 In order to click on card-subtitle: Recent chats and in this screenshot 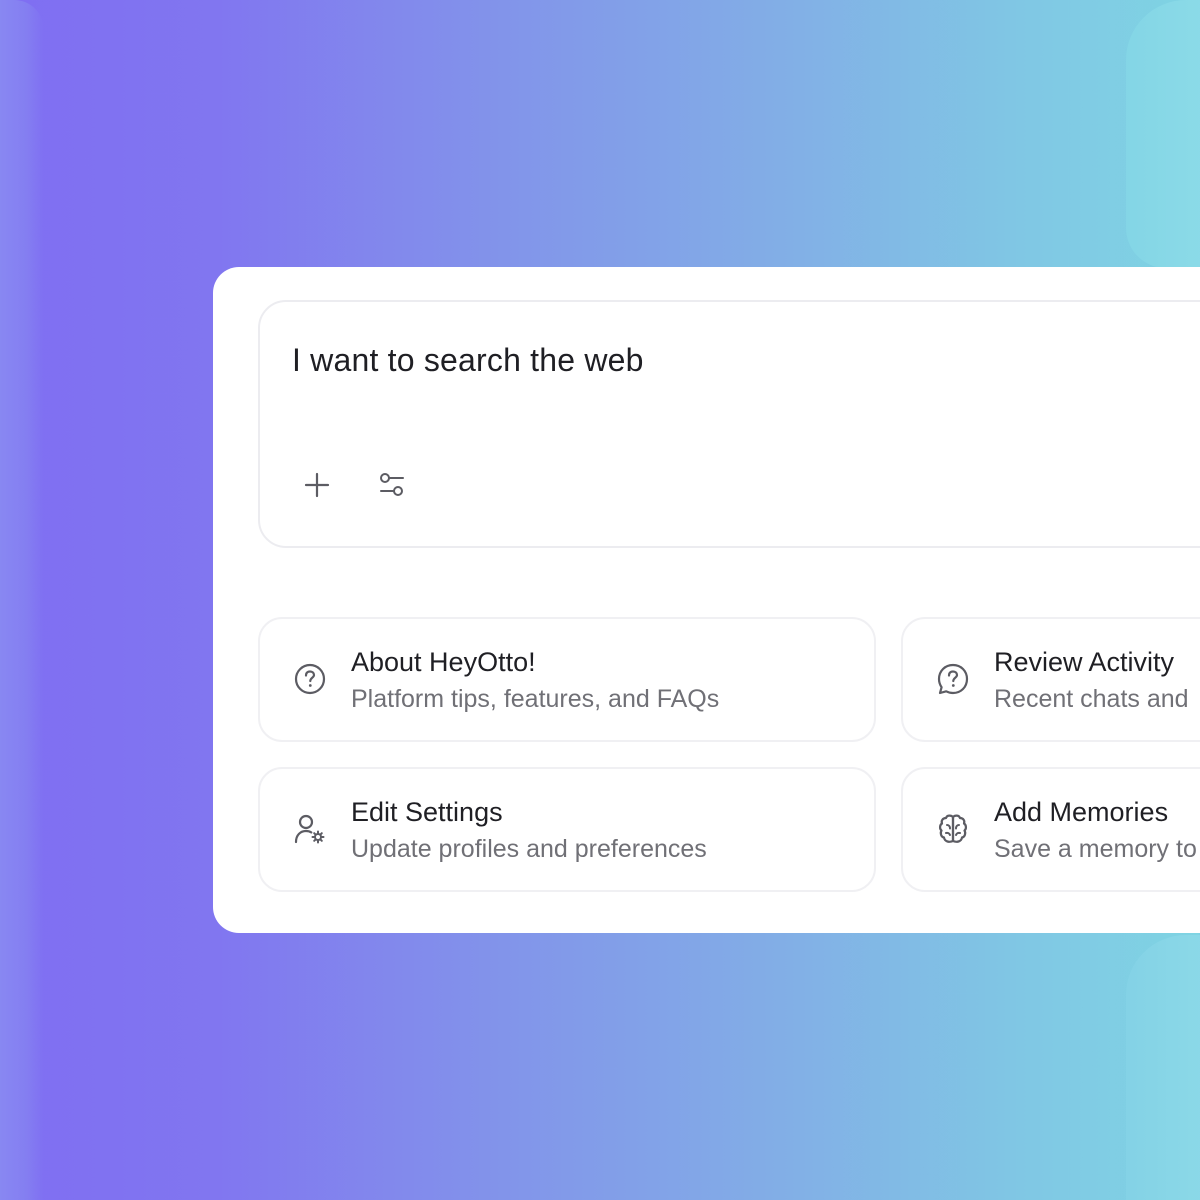, I will do `click(1091, 699)`.